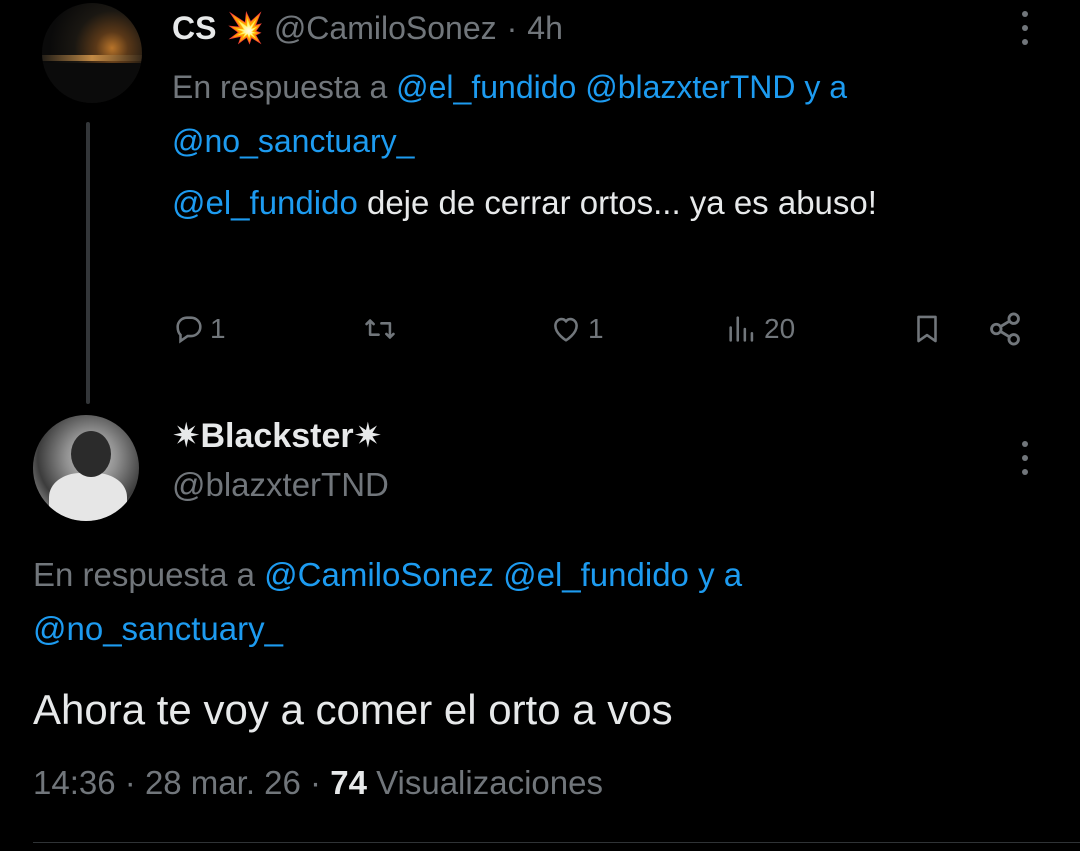 This screenshot has width=1080, height=851. I want to click on reply-icon, so click(189, 330).